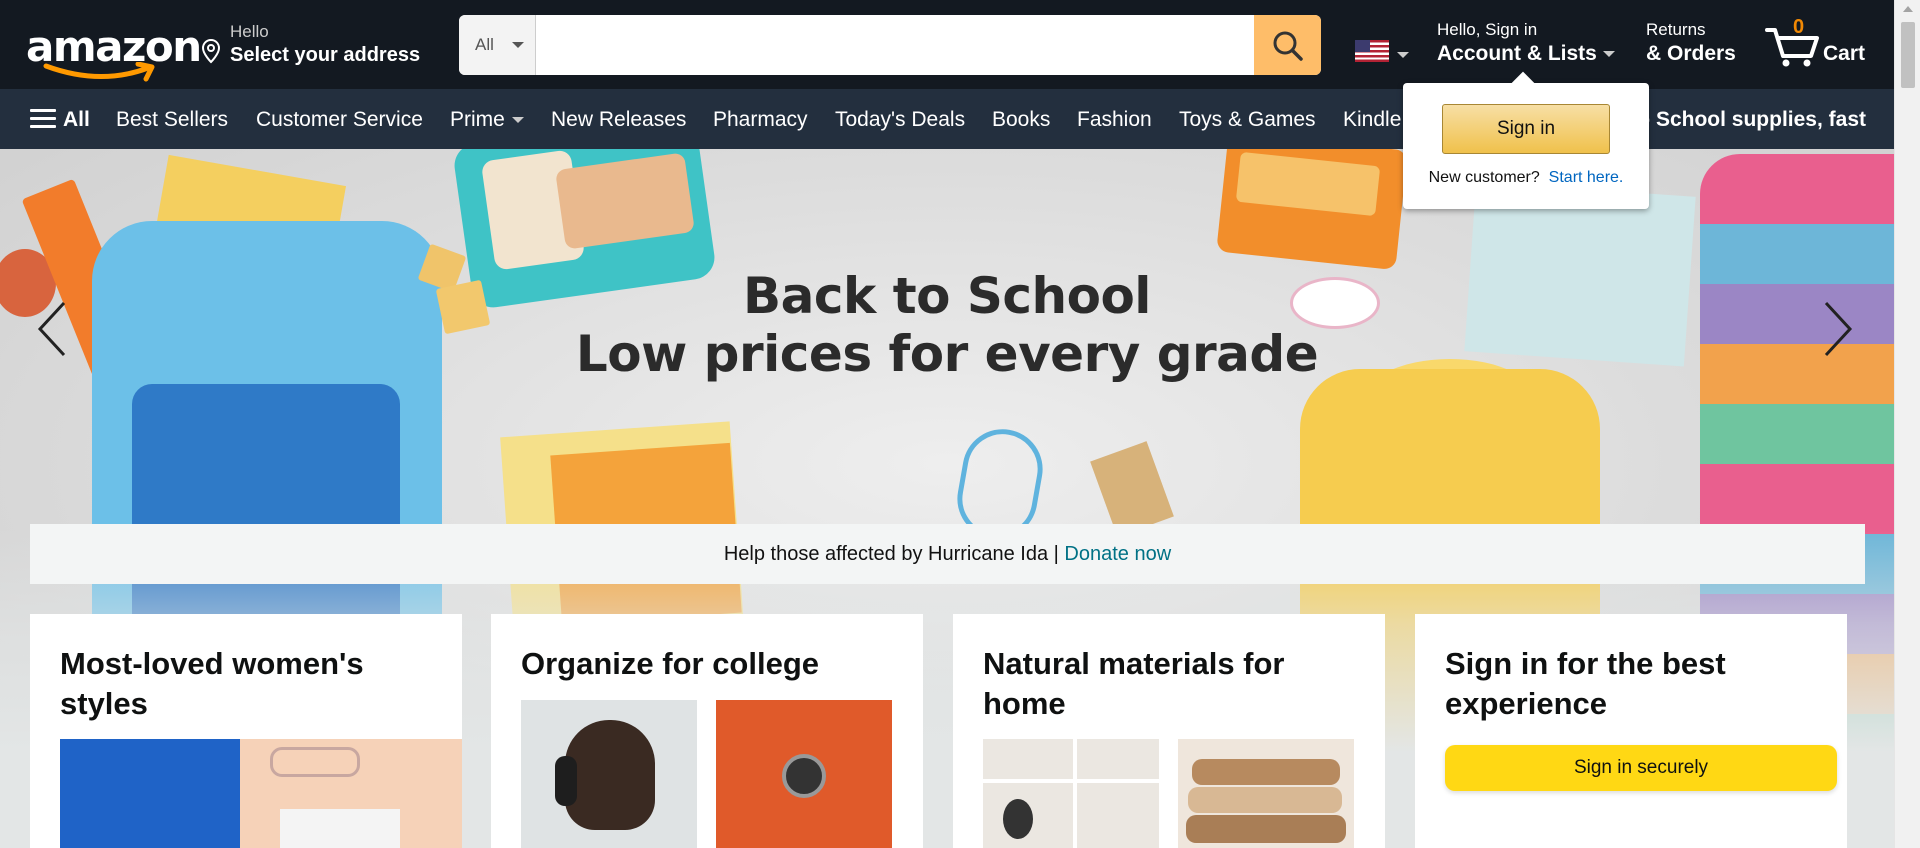 Image resolution: width=1920 pixels, height=848 pixels. Describe the element at coordinates (1114, 120) in the screenshot. I see `nav-item-fashion: Fashion` at that location.